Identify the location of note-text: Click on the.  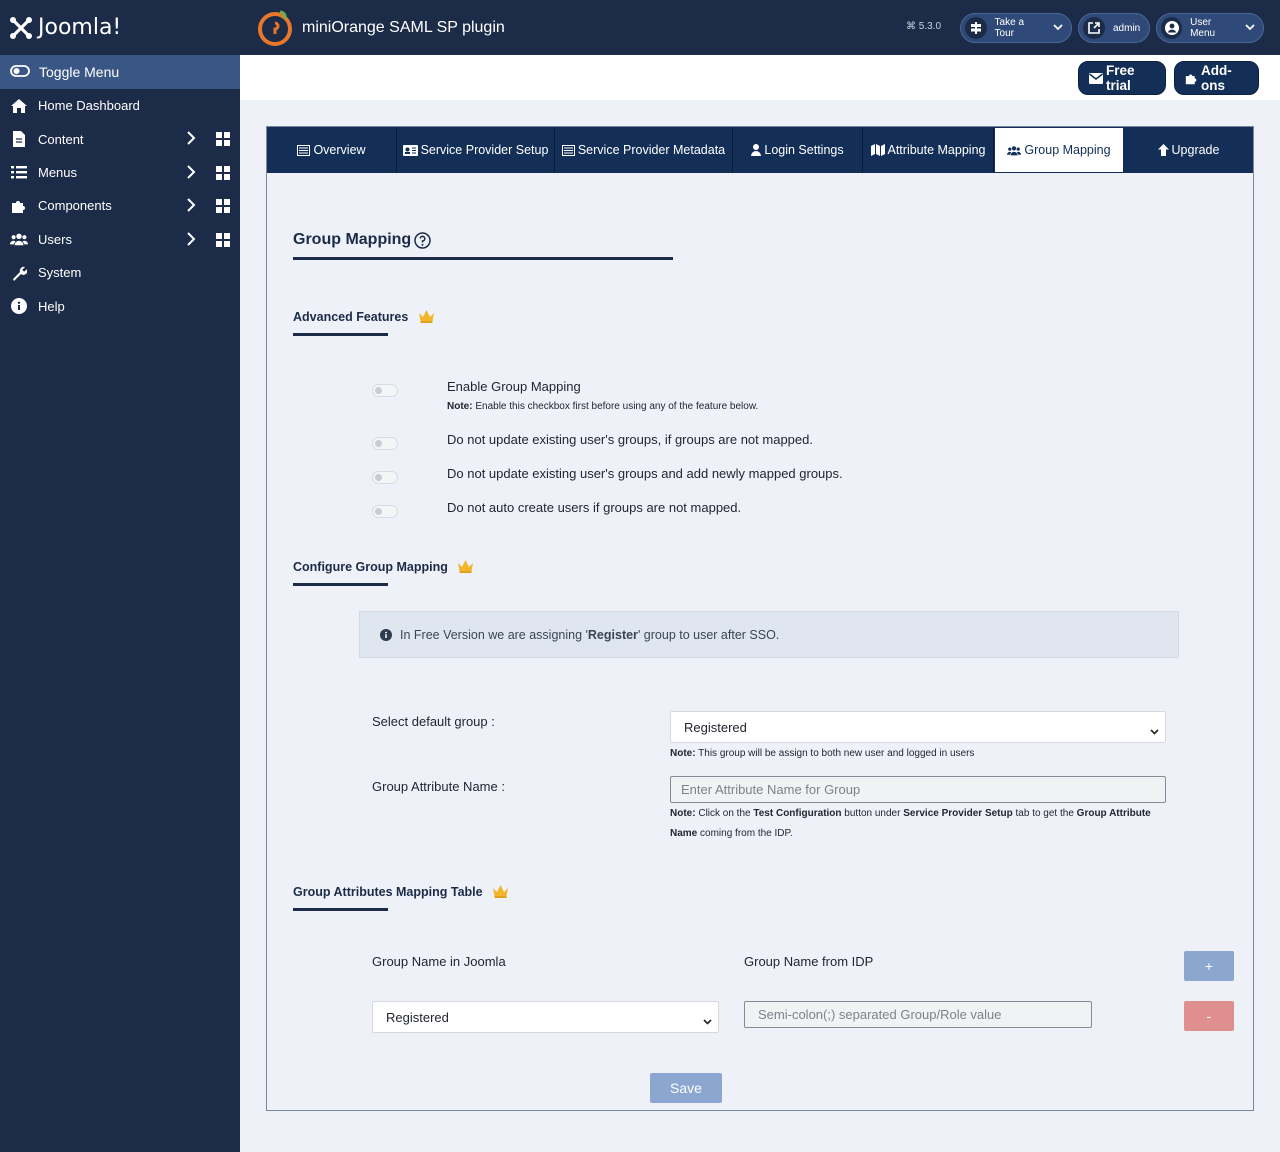
(724, 813).